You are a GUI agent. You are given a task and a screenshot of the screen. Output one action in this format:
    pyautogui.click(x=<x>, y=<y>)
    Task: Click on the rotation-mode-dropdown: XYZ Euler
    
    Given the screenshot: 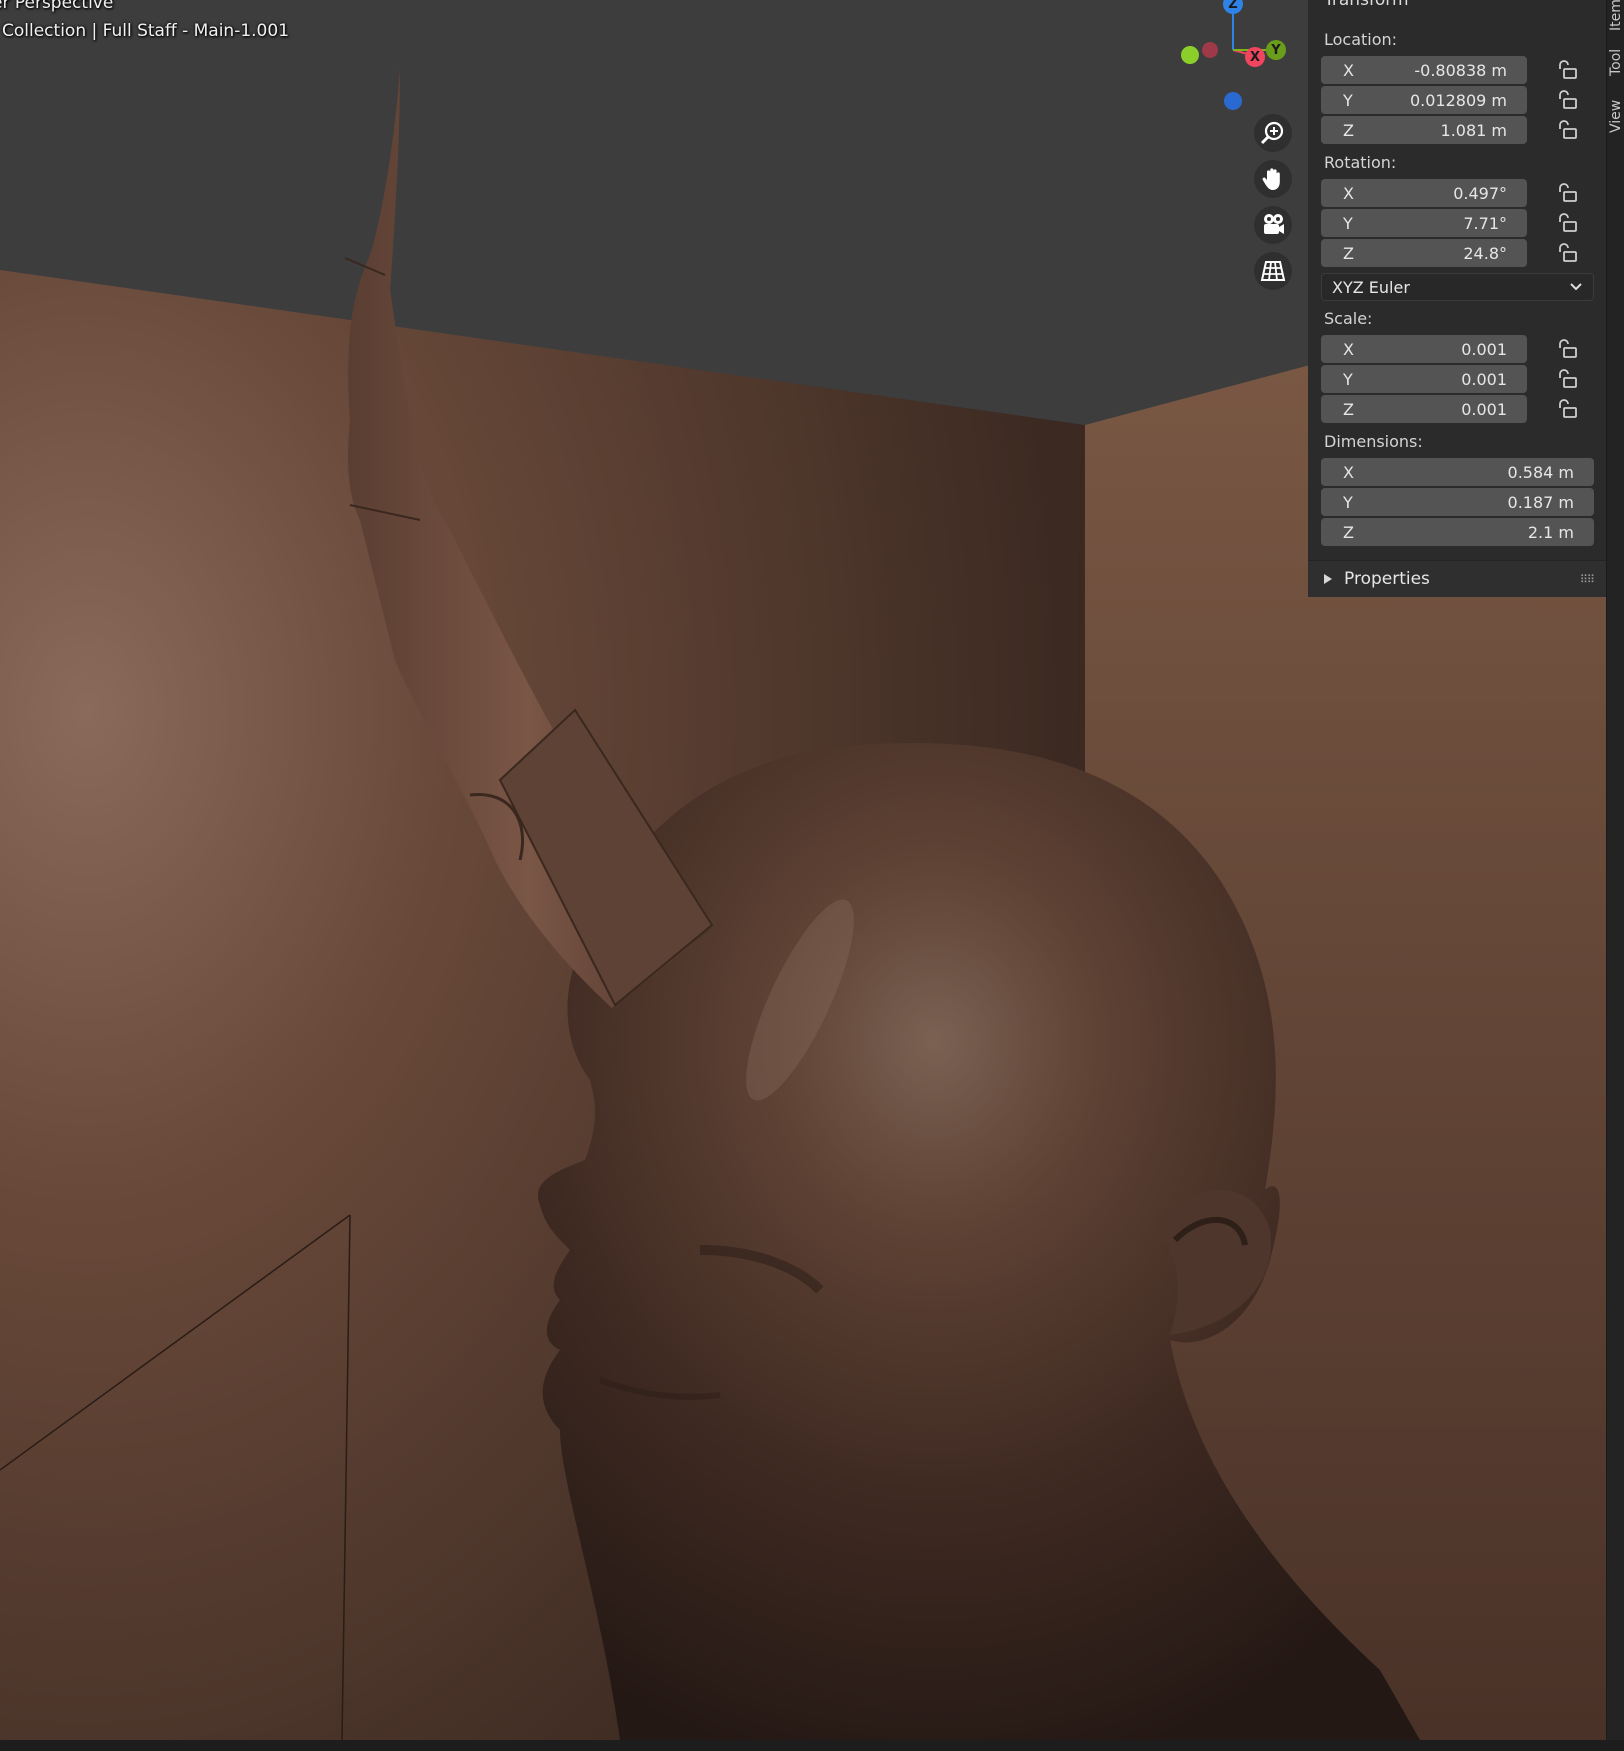 What is the action you would take?
    pyautogui.click(x=1457, y=287)
    